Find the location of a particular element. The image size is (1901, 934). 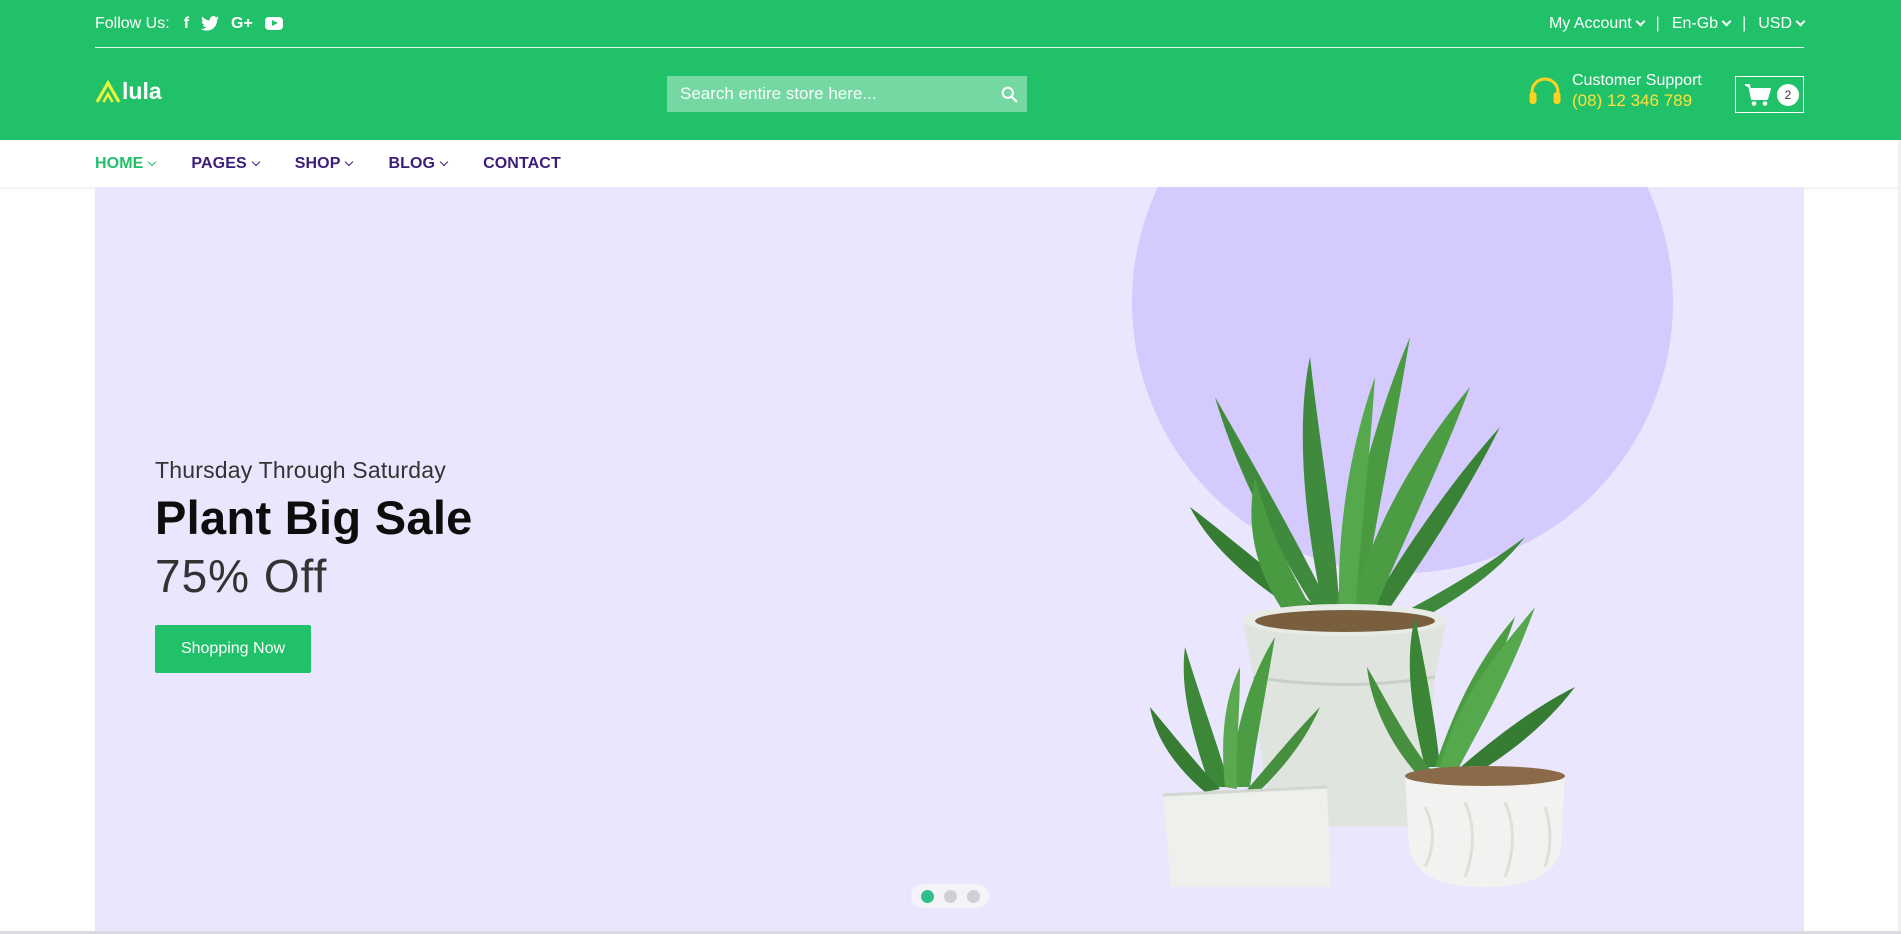

nav-item-label: CONTACT is located at coordinates (522, 163).